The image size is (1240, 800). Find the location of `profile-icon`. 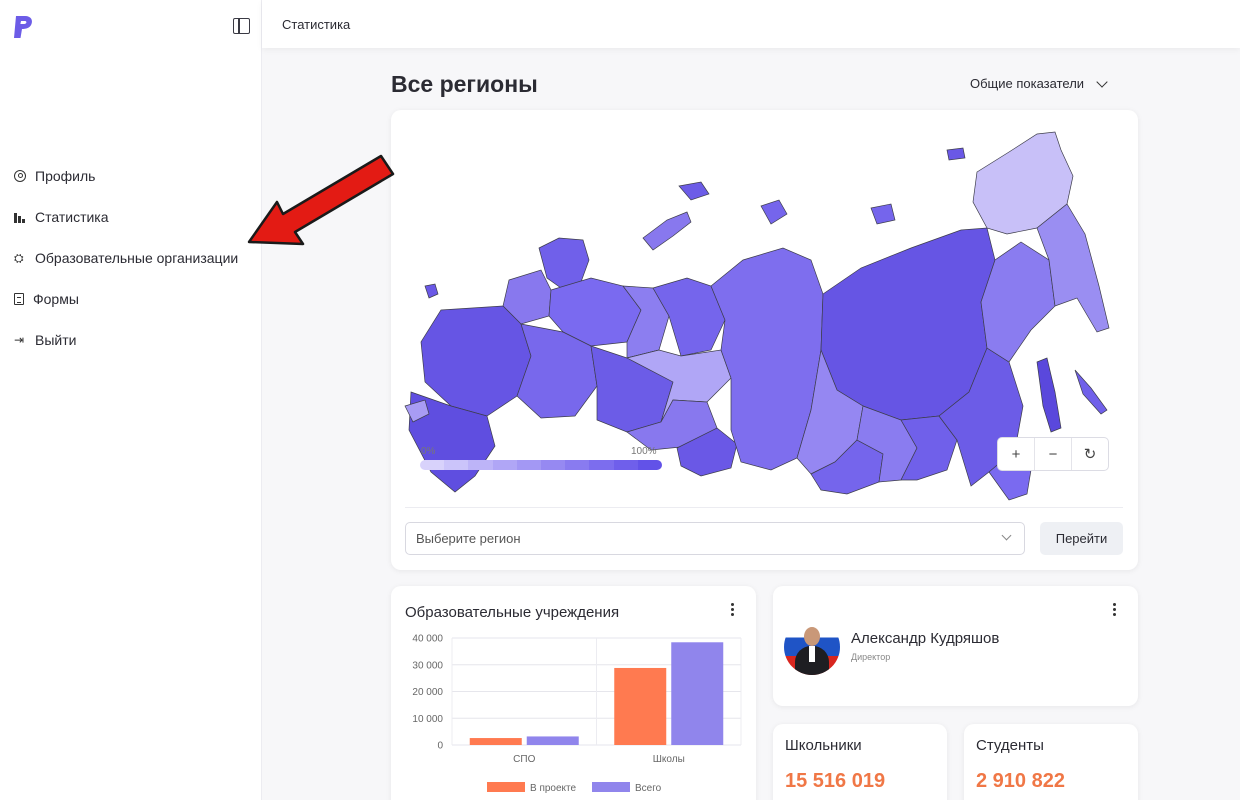

profile-icon is located at coordinates (20, 175).